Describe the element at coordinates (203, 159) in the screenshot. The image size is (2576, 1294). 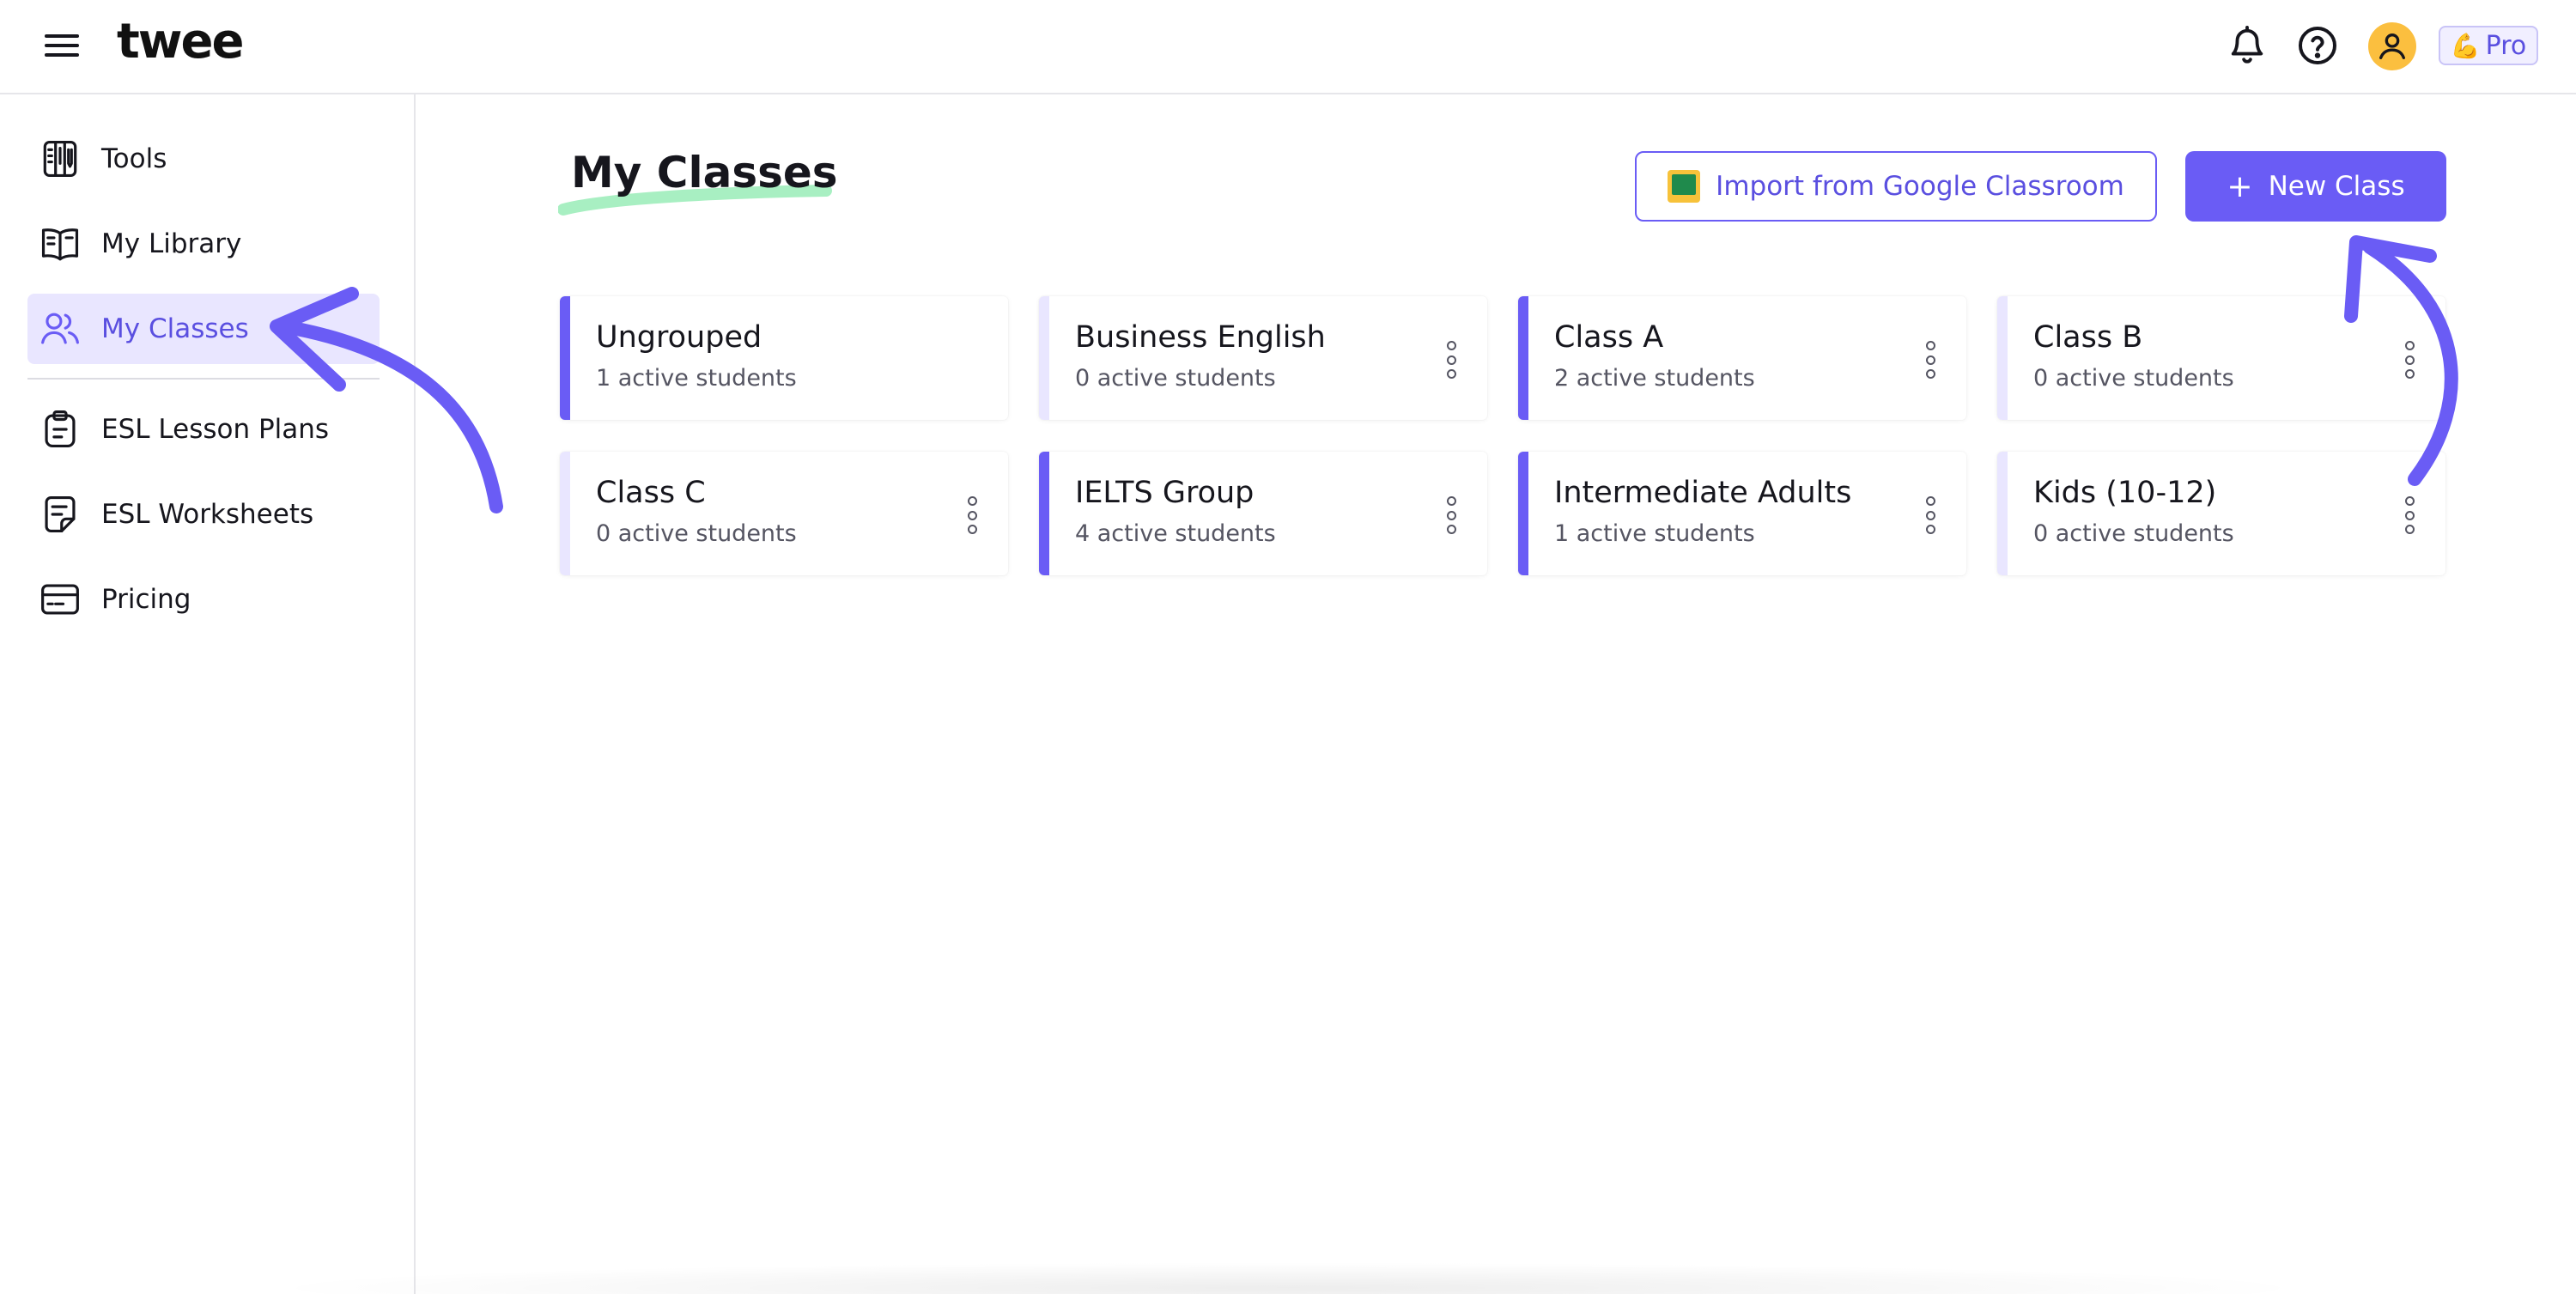
I see `sidebar-item-tools: Tools` at that location.